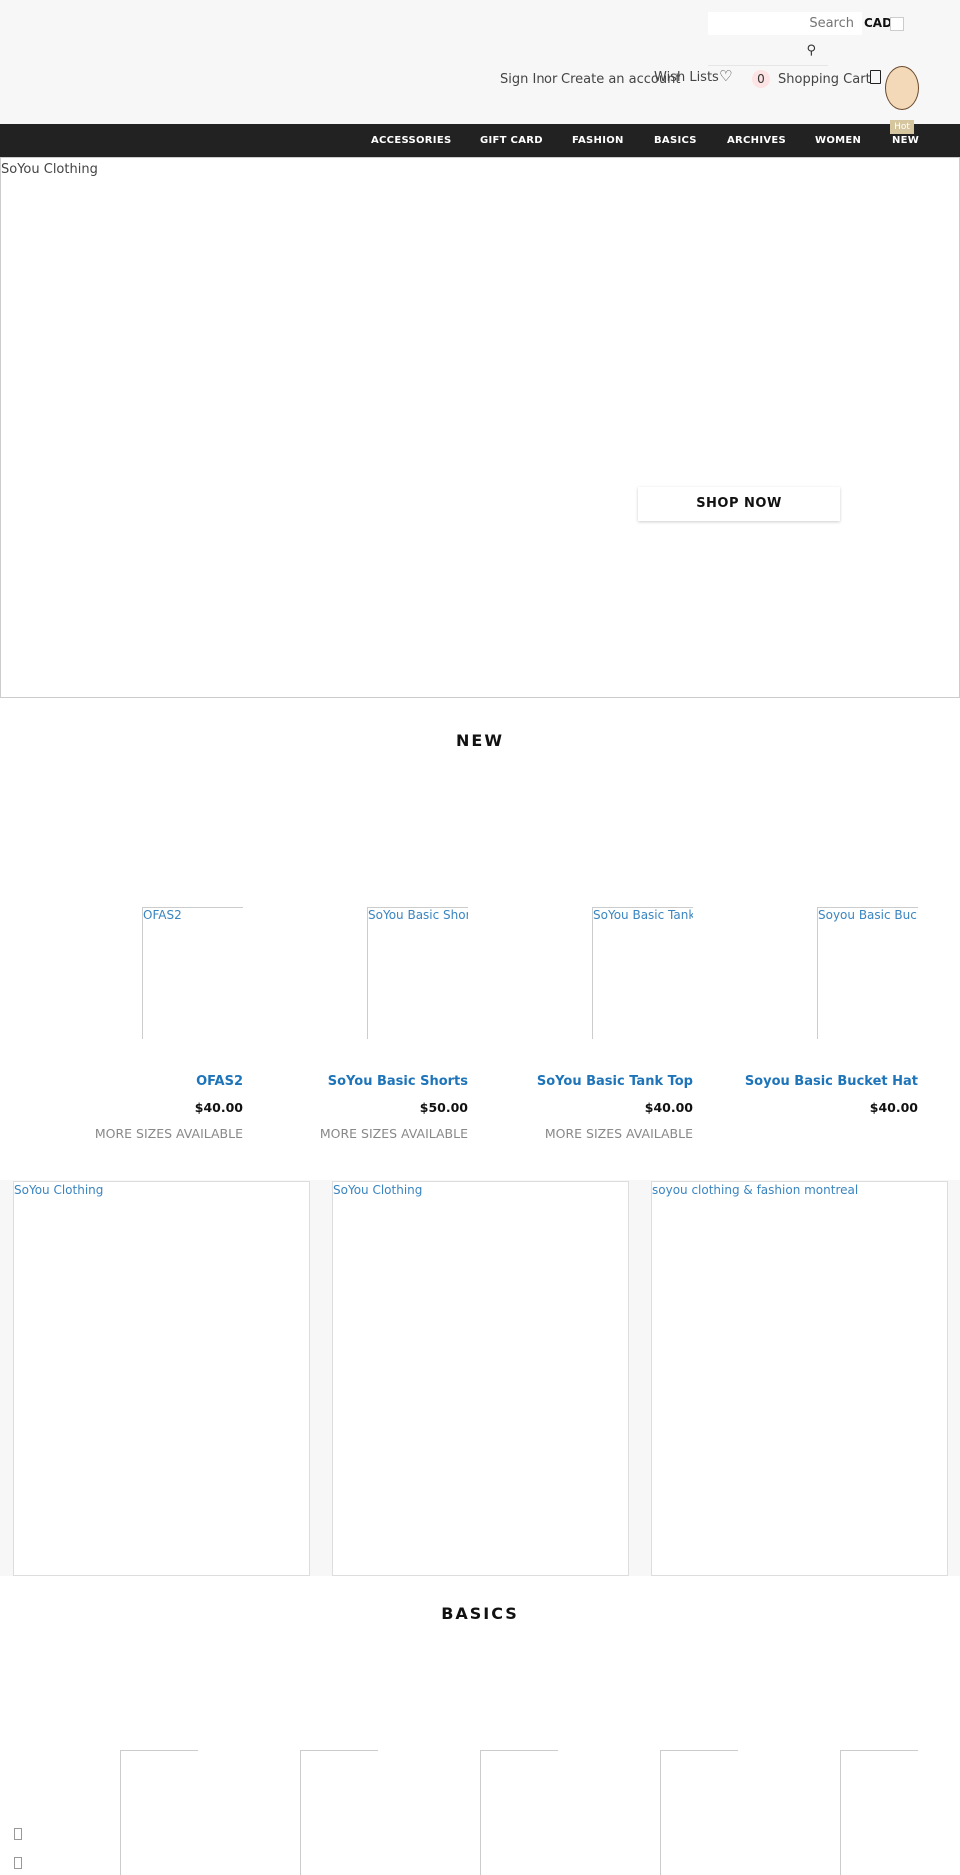  What do you see at coordinates (511, 140) in the screenshot?
I see `nav-gift-card: GIFT CARD` at bounding box center [511, 140].